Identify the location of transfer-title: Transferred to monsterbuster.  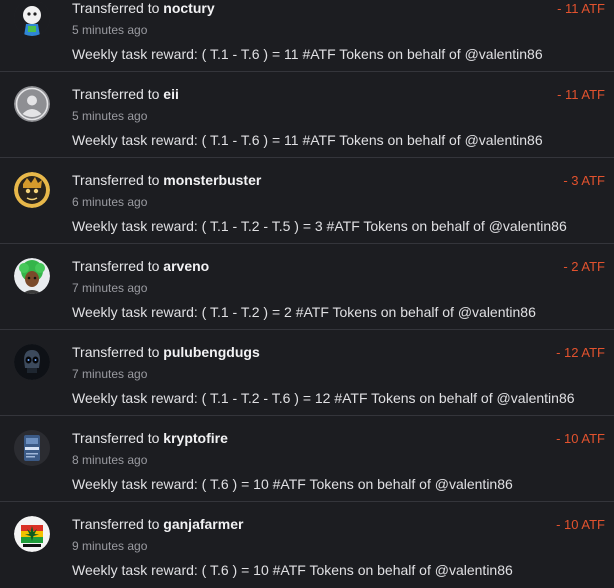
(166, 180).